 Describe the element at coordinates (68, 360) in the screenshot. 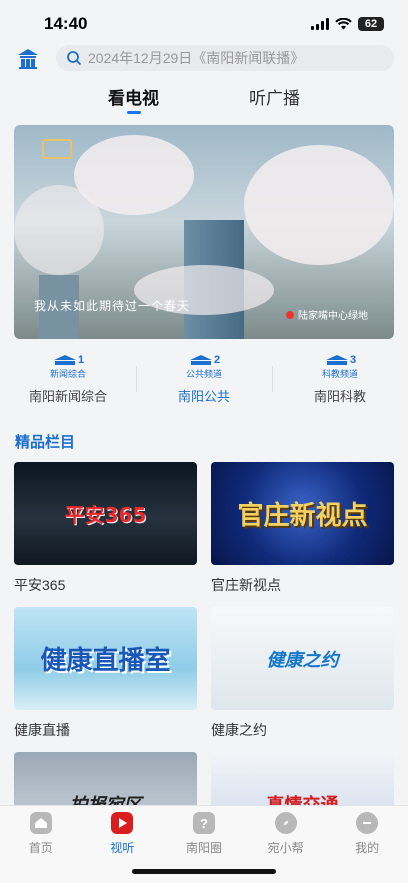

I see `channel-logo-icon: 1` at that location.